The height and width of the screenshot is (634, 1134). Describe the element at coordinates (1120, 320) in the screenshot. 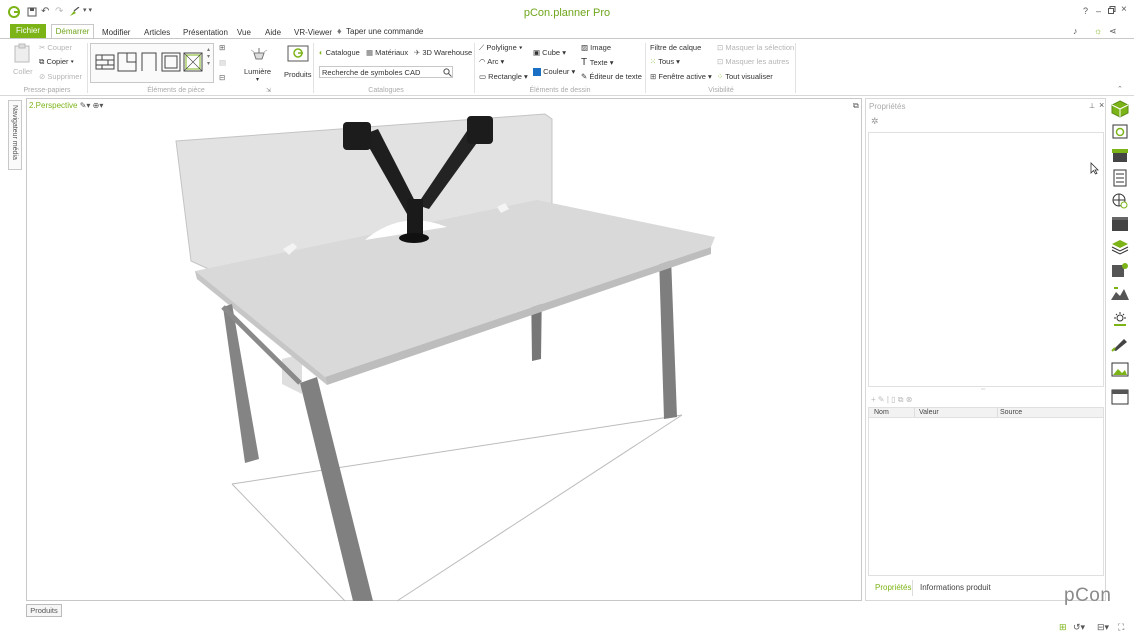

I see `light-settings-icon` at that location.